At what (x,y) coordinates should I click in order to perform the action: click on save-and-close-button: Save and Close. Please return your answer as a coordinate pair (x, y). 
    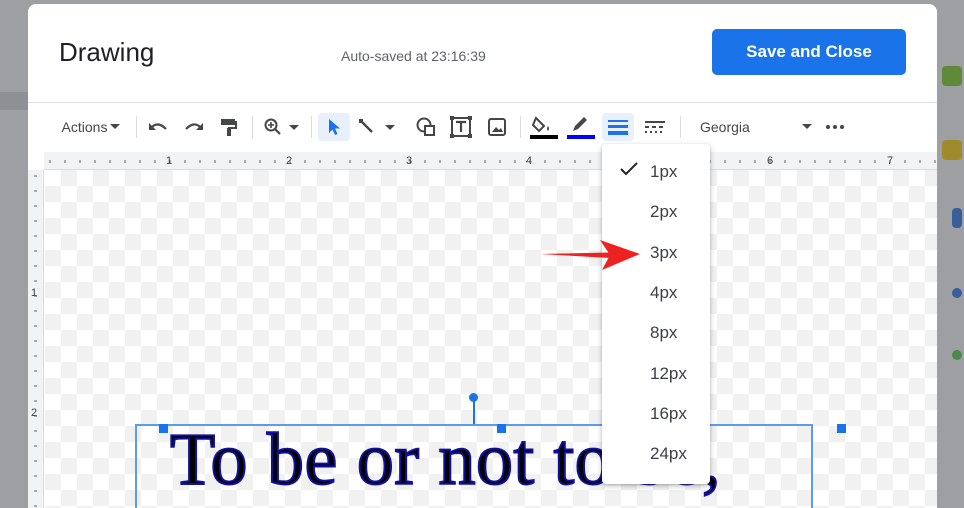
    Looking at the image, I should click on (809, 52).